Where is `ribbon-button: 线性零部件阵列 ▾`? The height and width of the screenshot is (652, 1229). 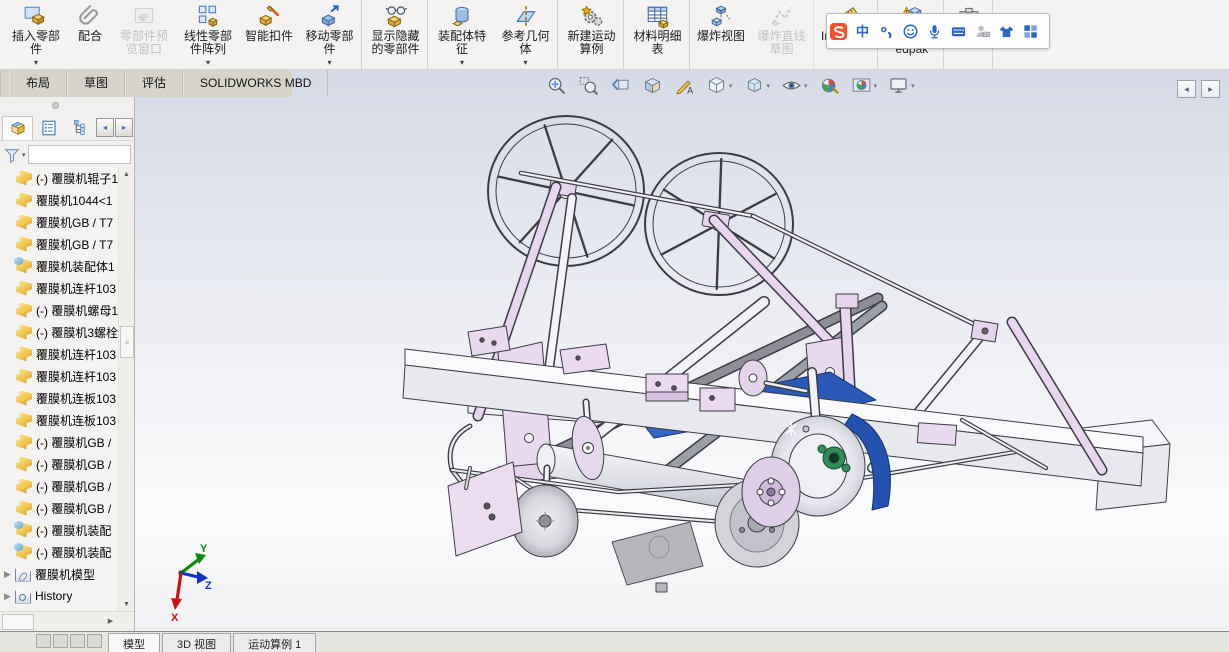
ribbon-button: 线性零部件阵列 ▾ is located at coordinates (208, 34).